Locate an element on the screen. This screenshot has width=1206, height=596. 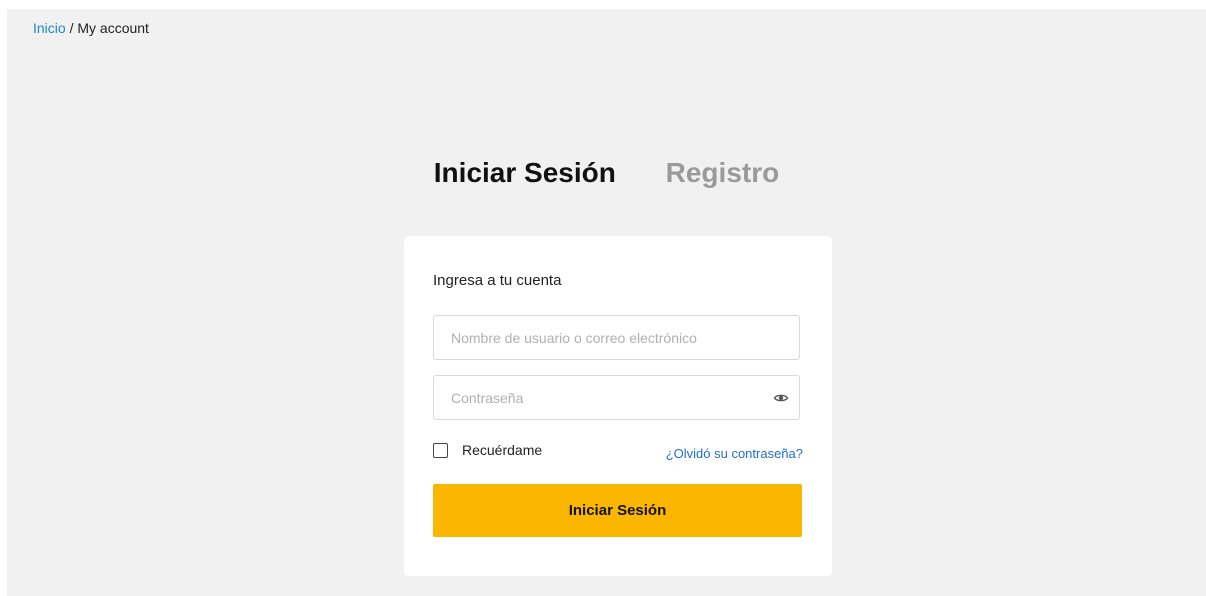
account-tabs: Iniciar Sesión Registro is located at coordinates (606, 173).